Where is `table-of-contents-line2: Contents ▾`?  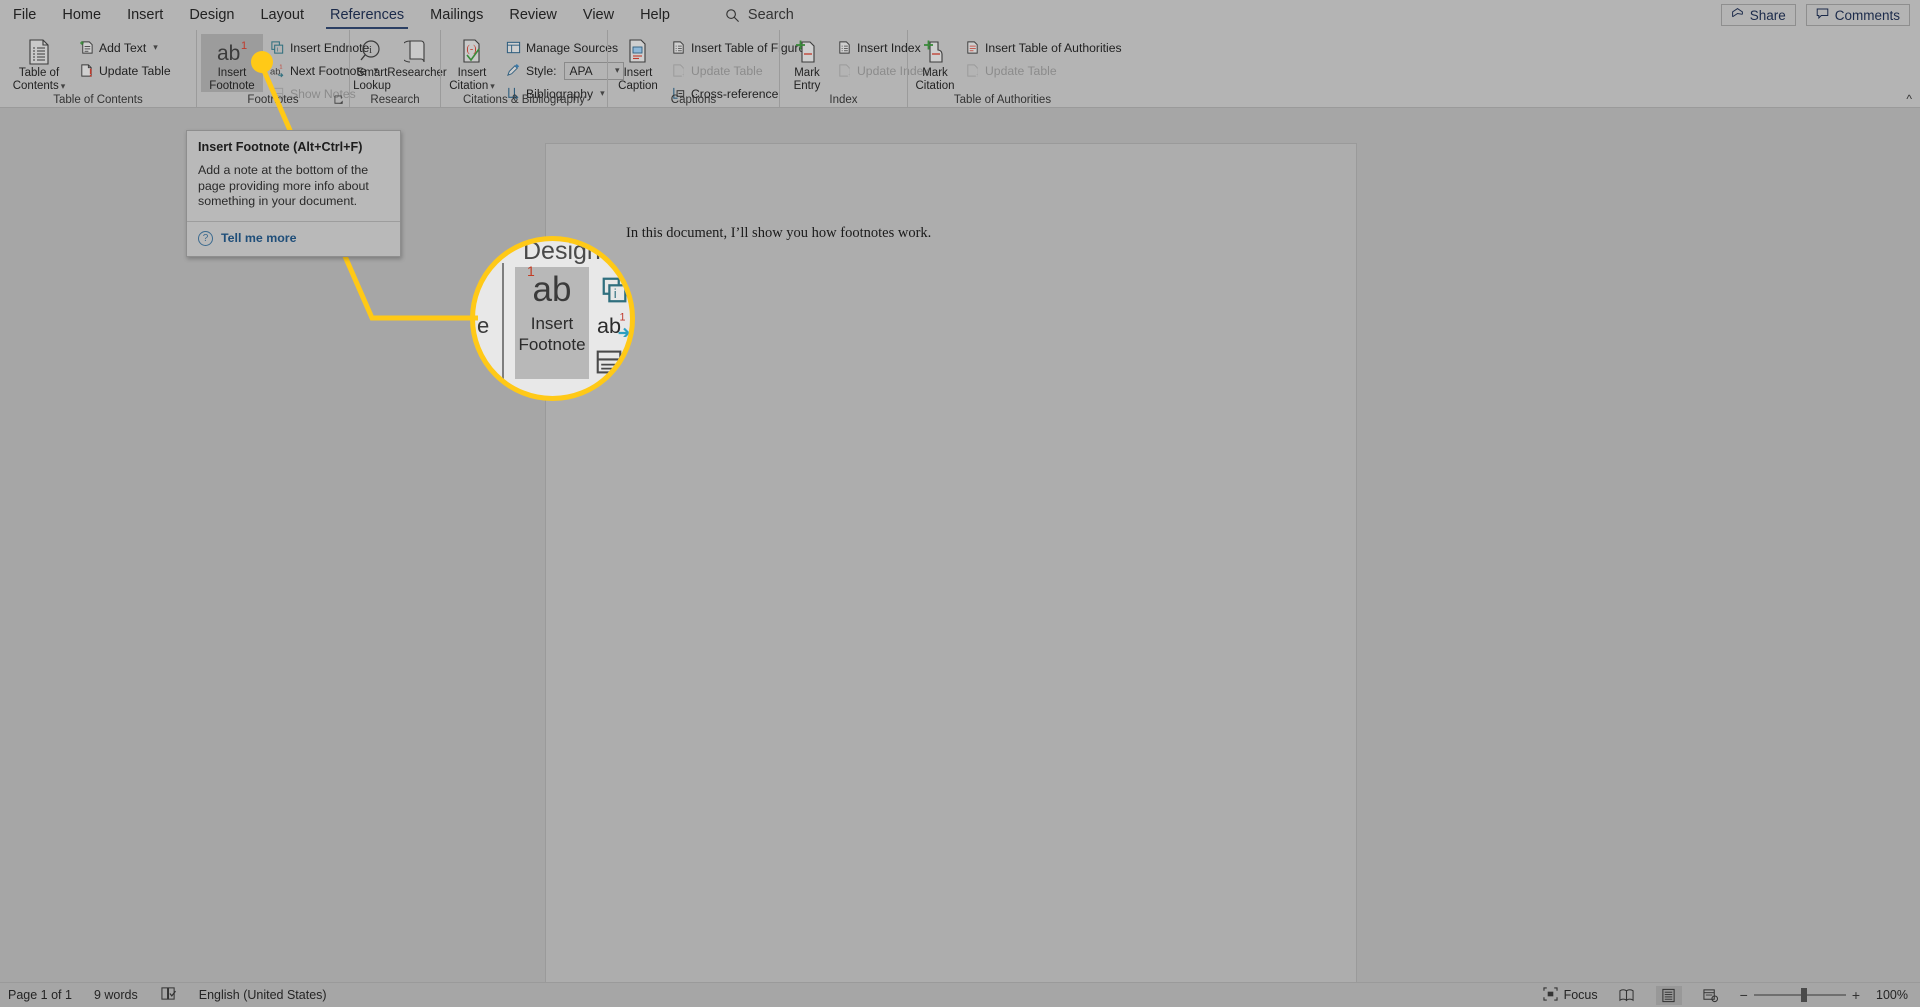
table-of-contents-line2: Contents ▾ is located at coordinates (39, 85).